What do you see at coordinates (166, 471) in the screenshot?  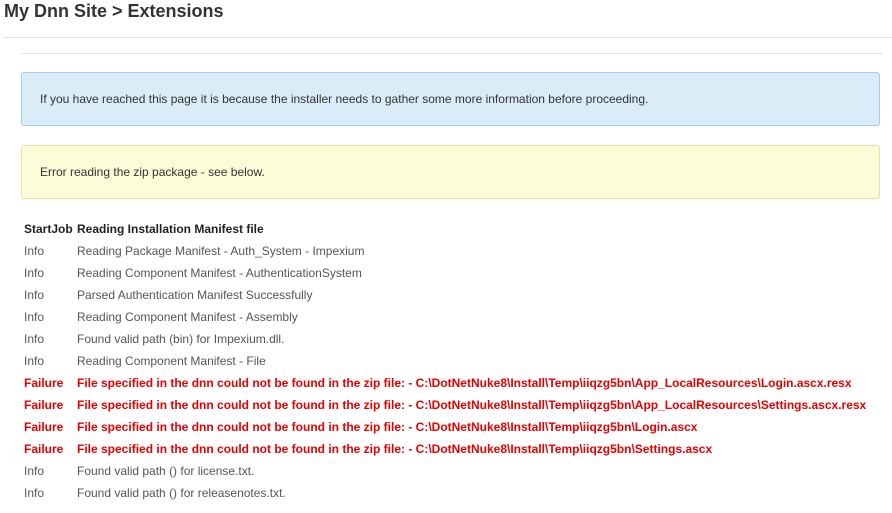 I see `log-message: Found valid path () for license.txt.` at bounding box center [166, 471].